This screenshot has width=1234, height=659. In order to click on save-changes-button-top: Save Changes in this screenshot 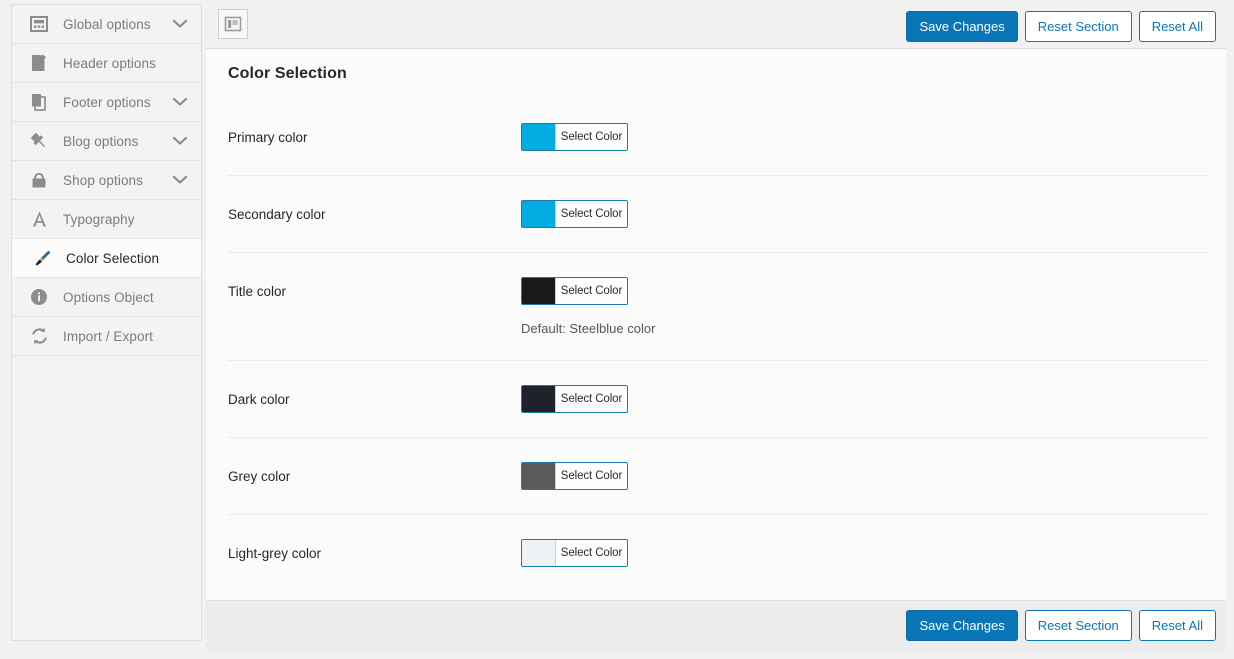, I will do `click(962, 26)`.